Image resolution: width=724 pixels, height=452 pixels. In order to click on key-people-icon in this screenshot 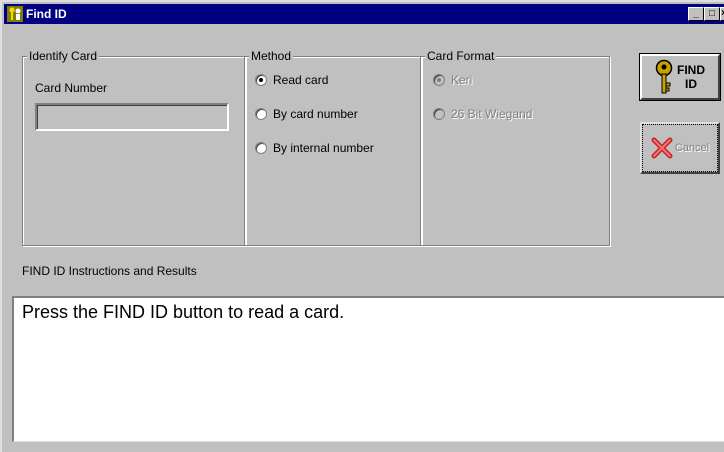, I will do `click(15, 14)`.